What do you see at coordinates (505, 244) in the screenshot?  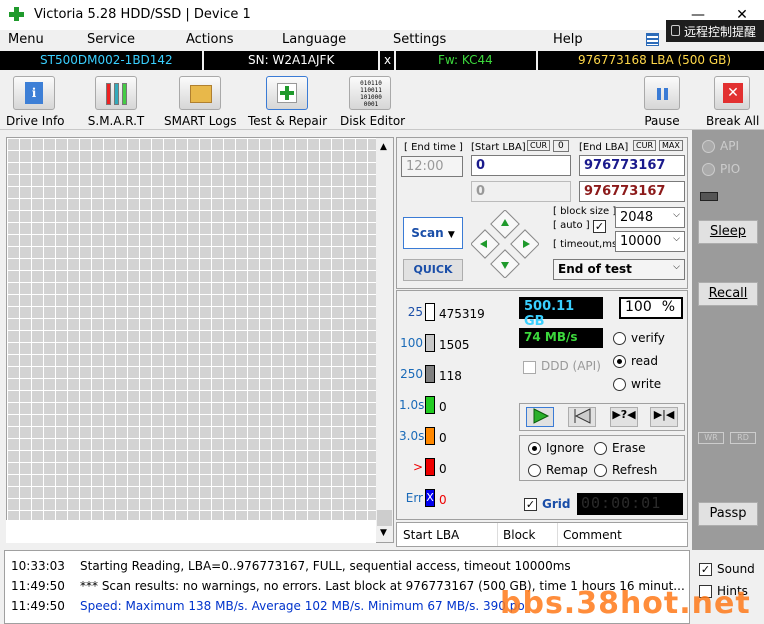 I see `seek-dpad` at bounding box center [505, 244].